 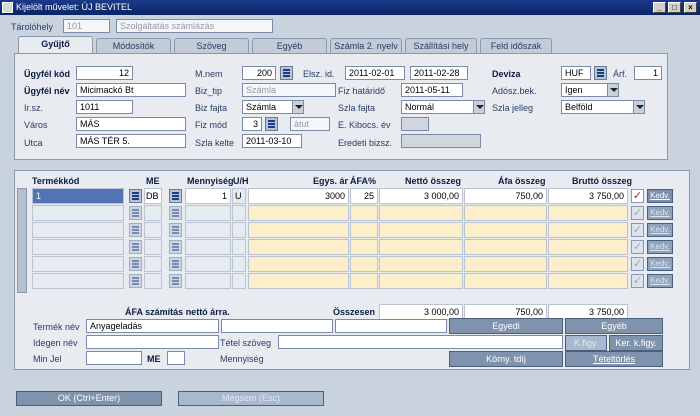 What do you see at coordinates (420, 342) in the screenshot?
I see `tetelszoveg-field` at bounding box center [420, 342].